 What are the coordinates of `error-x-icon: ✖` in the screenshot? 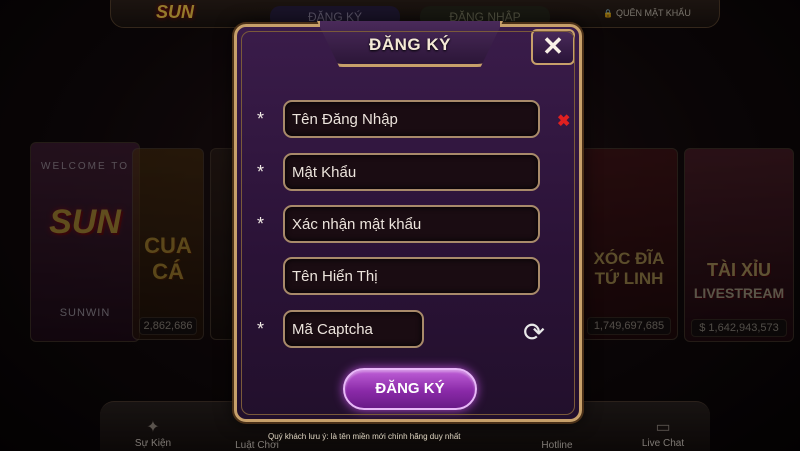 It's located at (564, 121).